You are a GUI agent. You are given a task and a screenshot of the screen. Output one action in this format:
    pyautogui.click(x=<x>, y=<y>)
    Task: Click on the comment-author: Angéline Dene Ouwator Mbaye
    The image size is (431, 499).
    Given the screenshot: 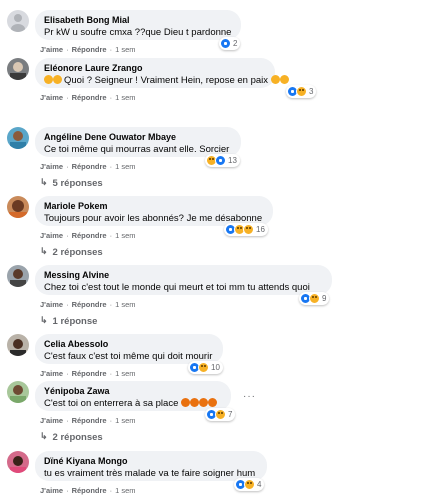 What is the action you would take?
    pyautogui.click(x=138, y=137)
    